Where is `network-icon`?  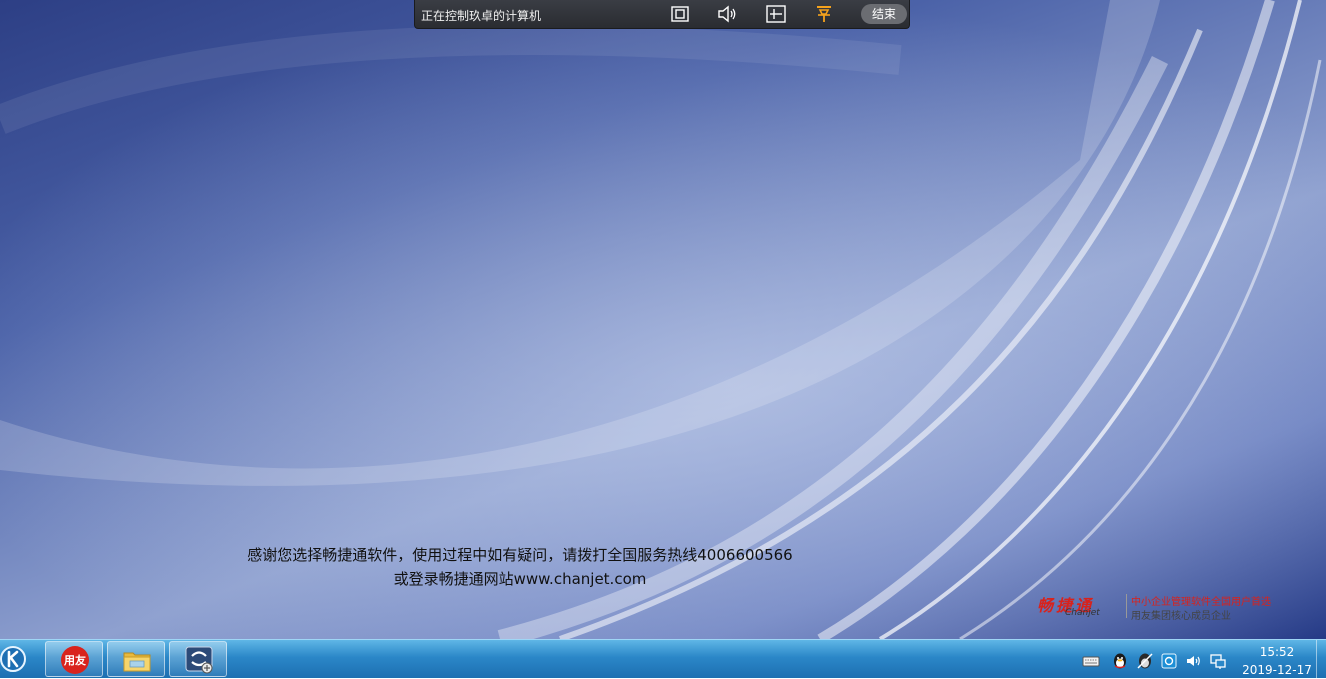 network-icon is located at coordinates (1218, 661).